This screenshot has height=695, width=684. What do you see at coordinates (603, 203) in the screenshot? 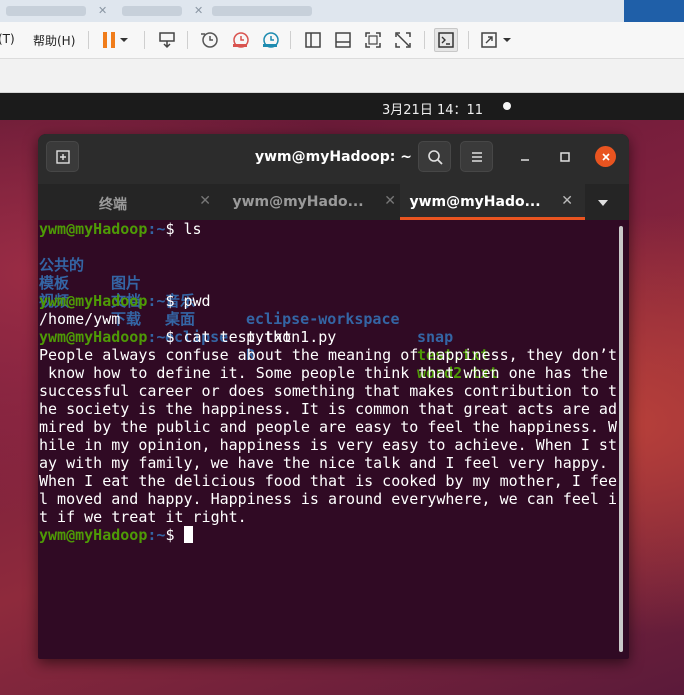
I see `tab-list-dropdown-icon` at bounding box center [603, 203].